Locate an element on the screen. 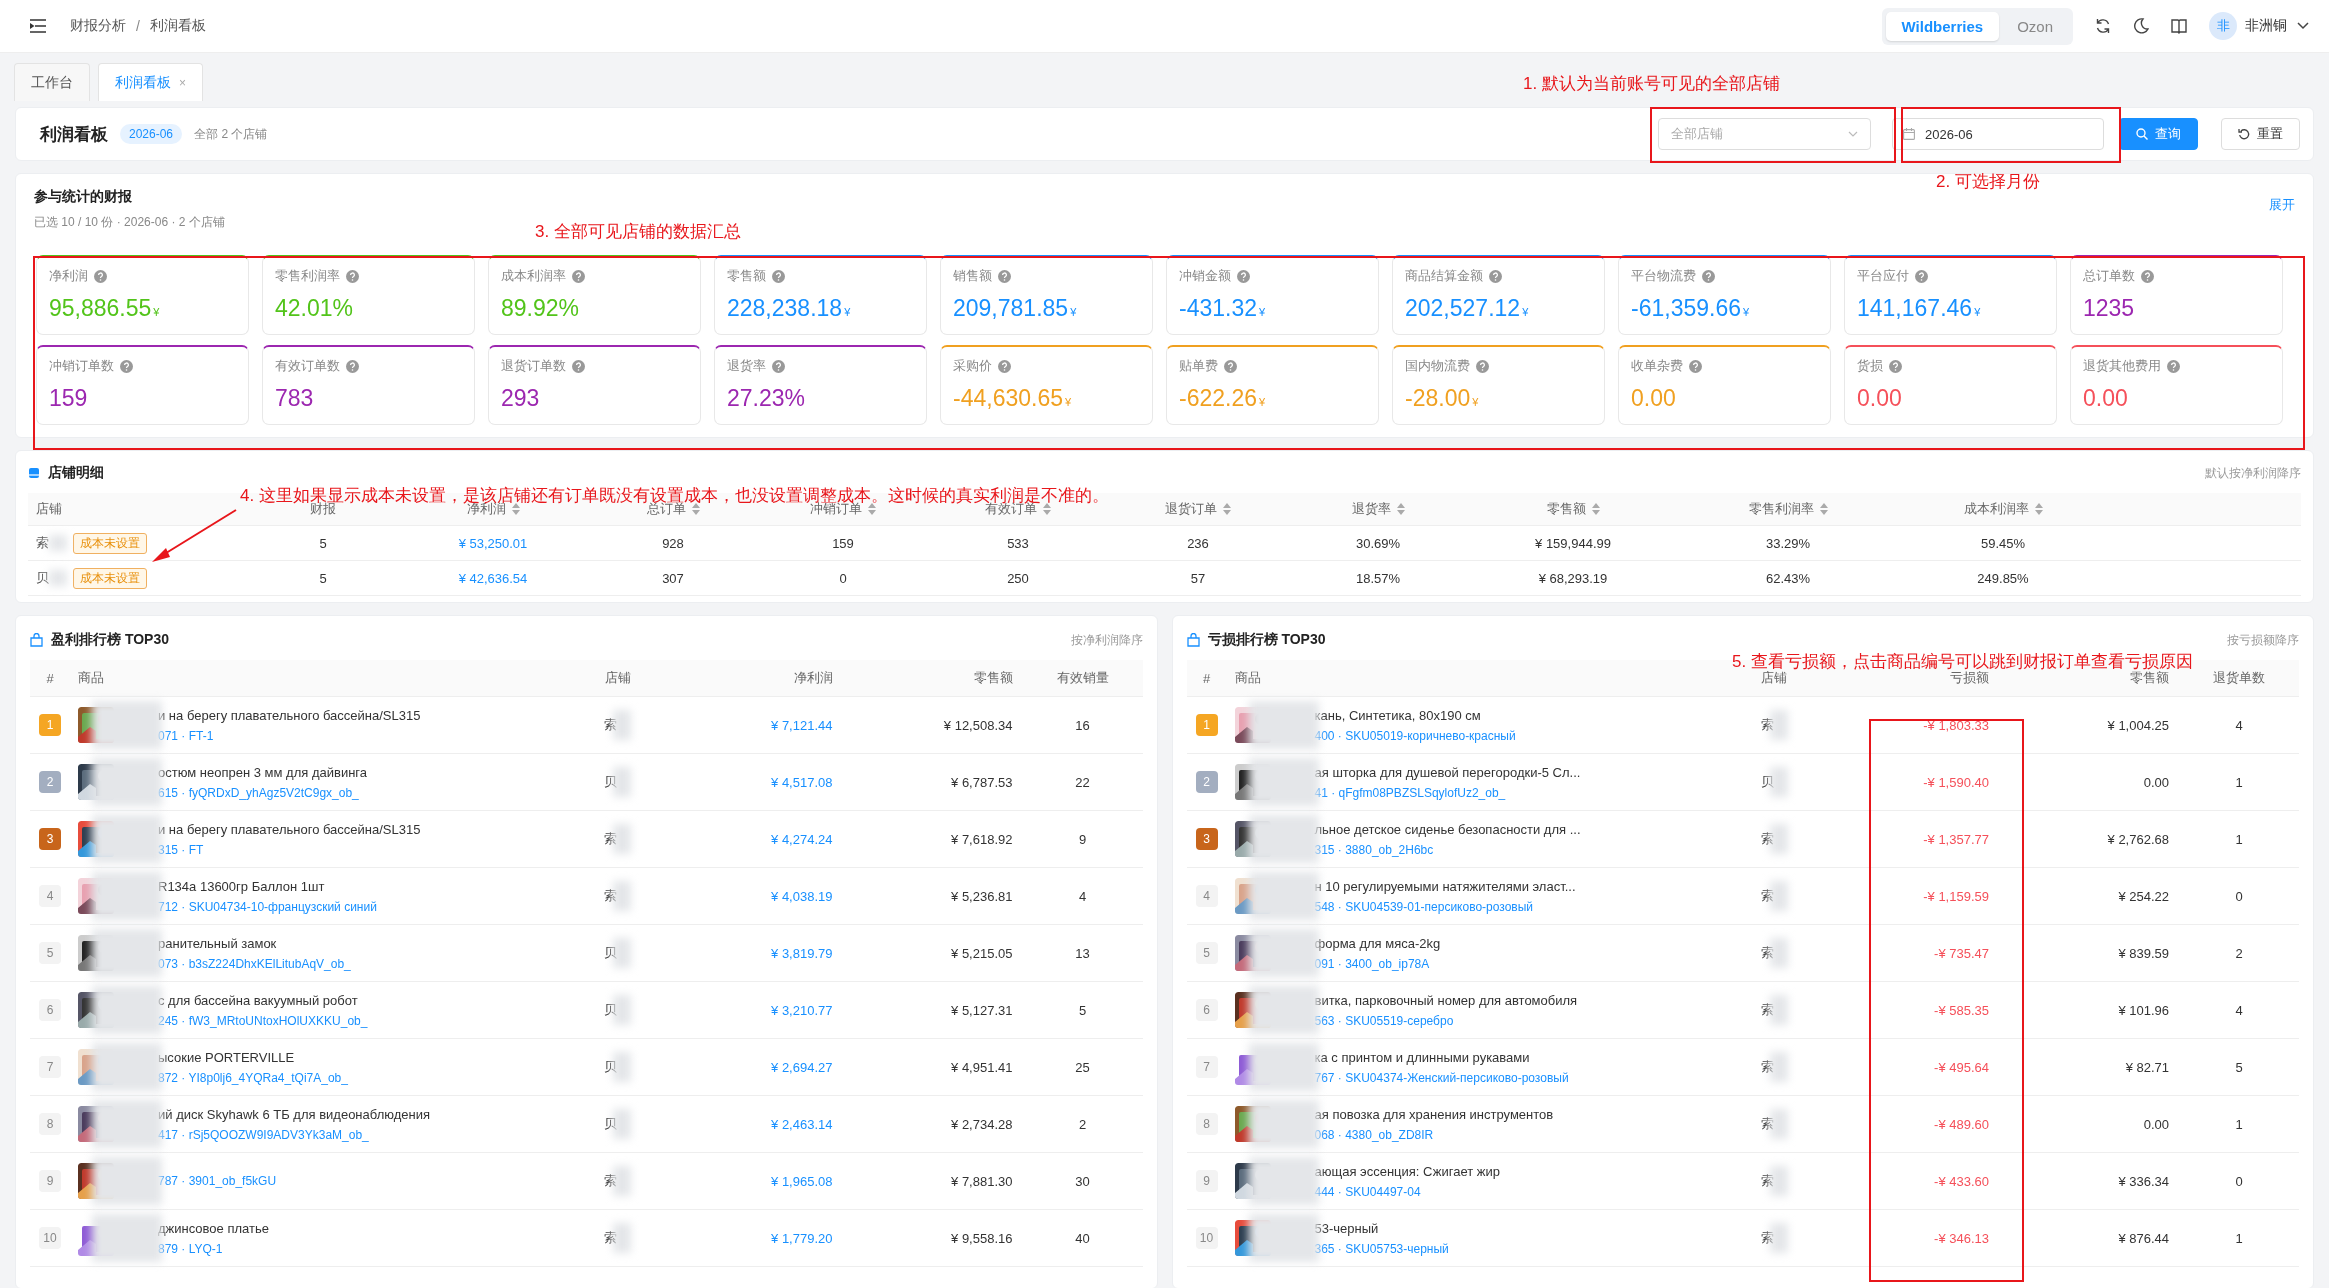 Image resolution: width=2329 pixels, height=1288 pixels. product-code-link: 787 · 3901_ob_f5kGU is located at coordinates (217, 1181).